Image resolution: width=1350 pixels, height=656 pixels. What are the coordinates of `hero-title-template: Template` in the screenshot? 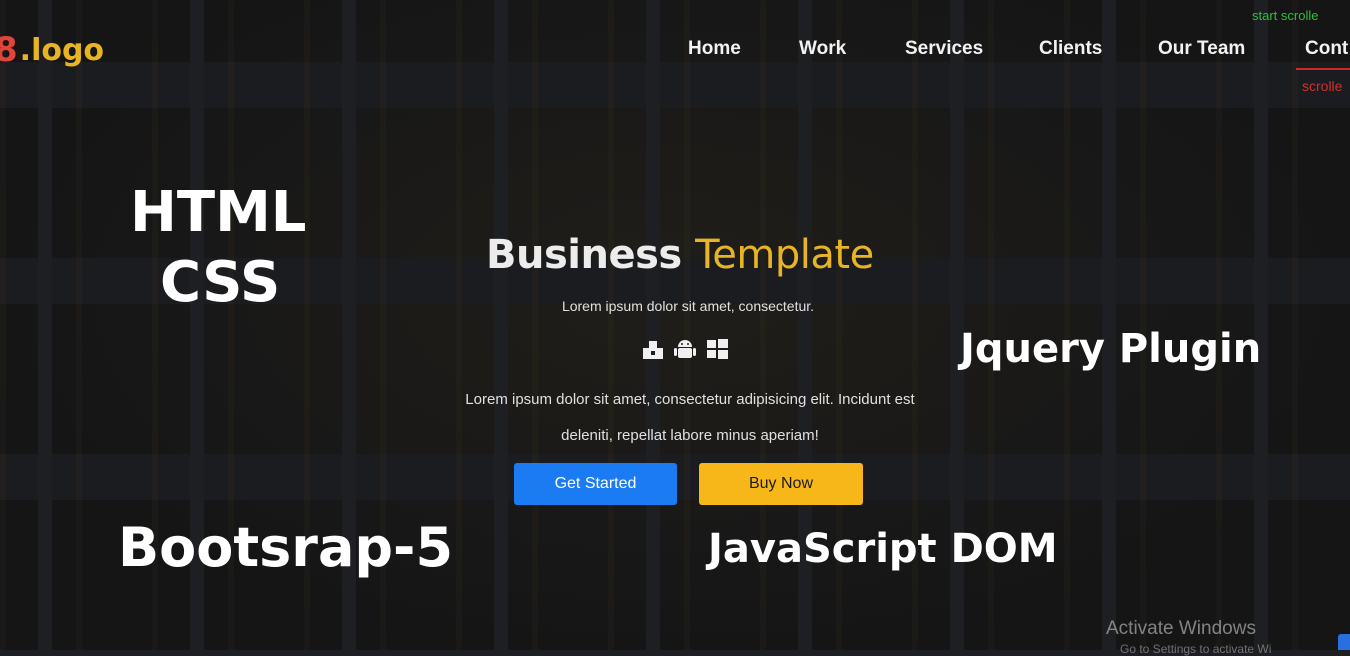 It's located at (784, 255).